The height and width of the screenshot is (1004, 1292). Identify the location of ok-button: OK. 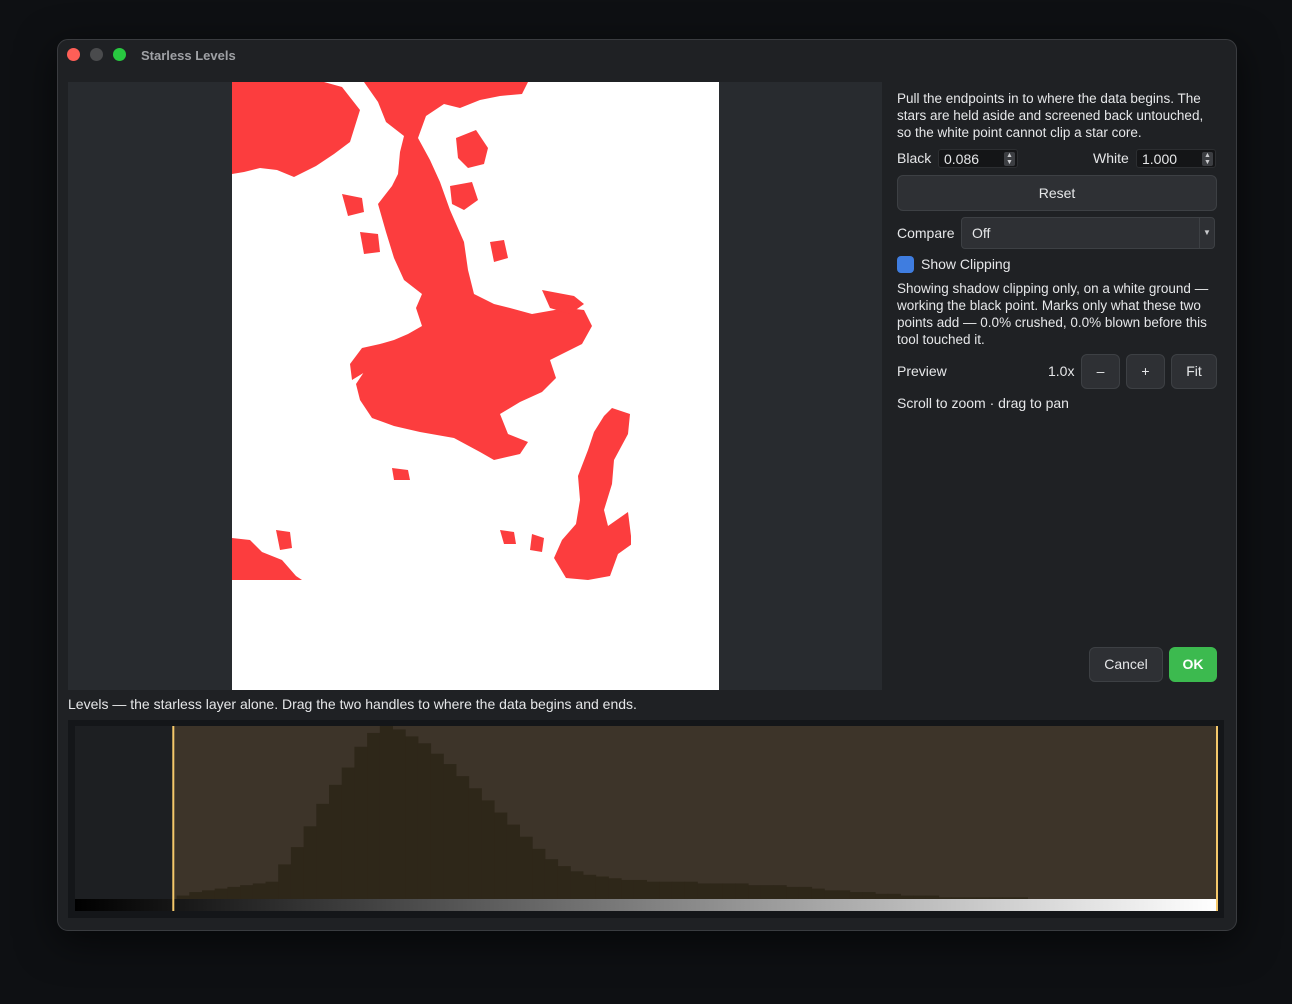
(1193, 664).